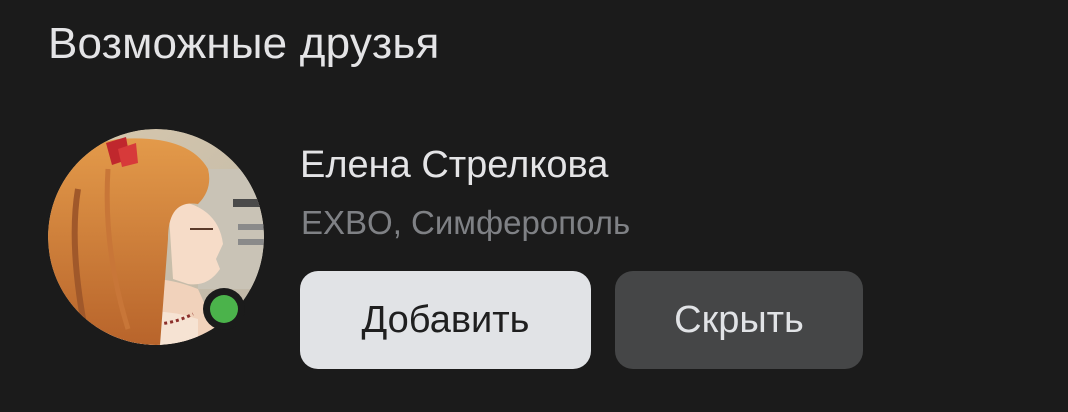 The height and width of the screenshot is (412, 1068). What do you see at coordinates (244, 43) in the screenshot?
I see `section-title: Возможные друзья` at bounding box center [244, 43].